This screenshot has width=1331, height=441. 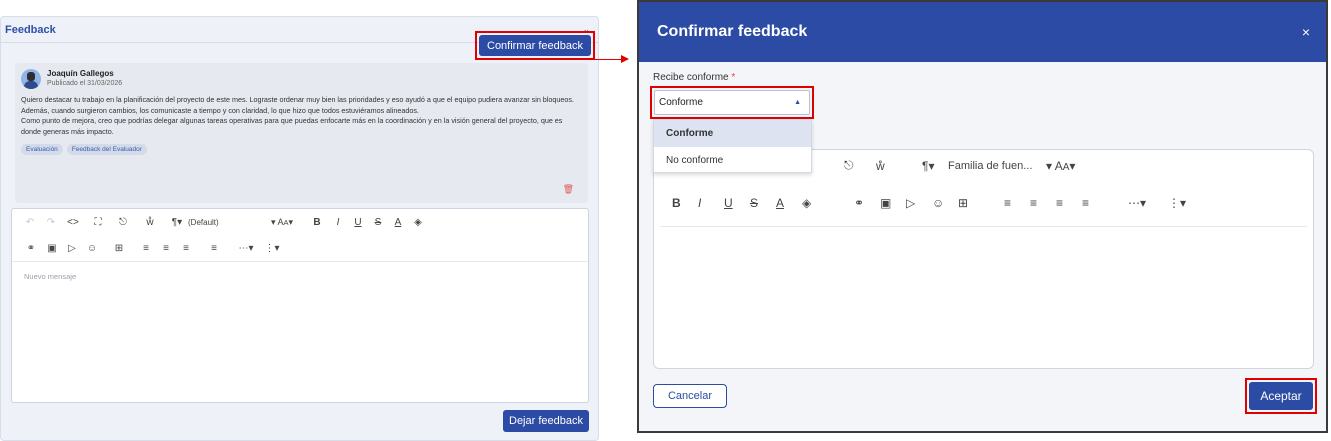 I want to click on tag-badge: Feedback del Evaluador, so click(x=106, y=149).